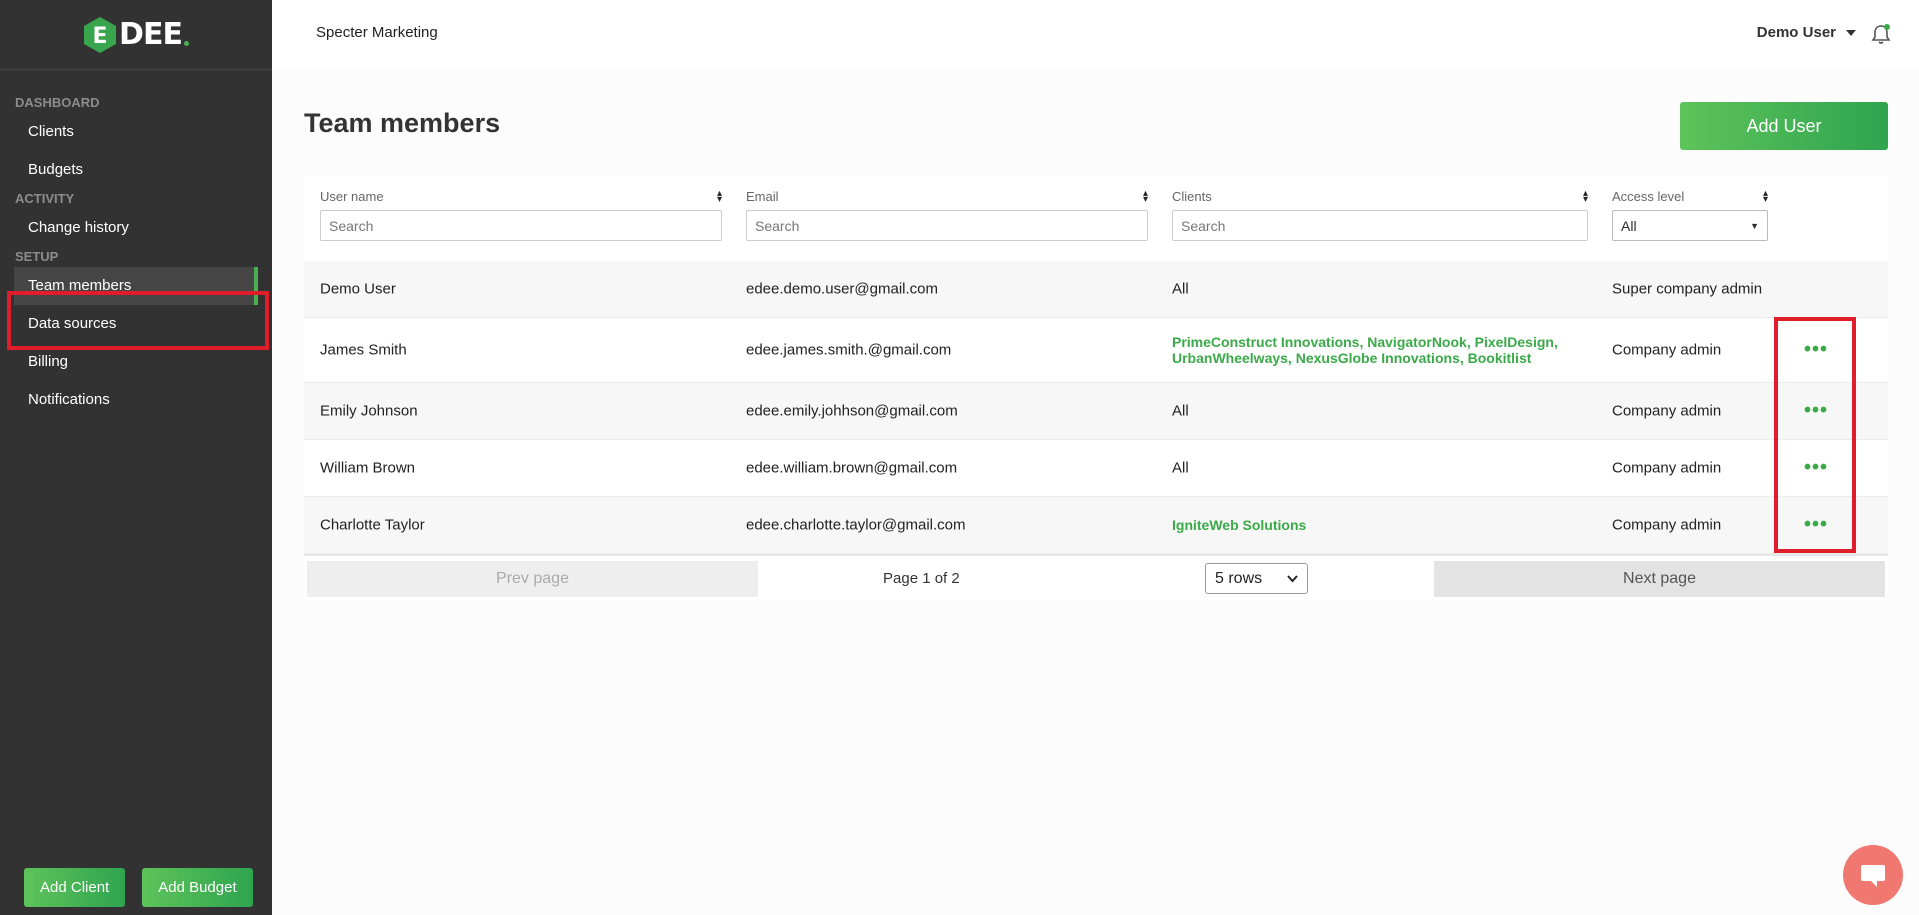 Image resolution: width=1919 pixels, height=915 pixels. I want to click on topbar: Specter Marketing Demo User, so click(1095, 34).